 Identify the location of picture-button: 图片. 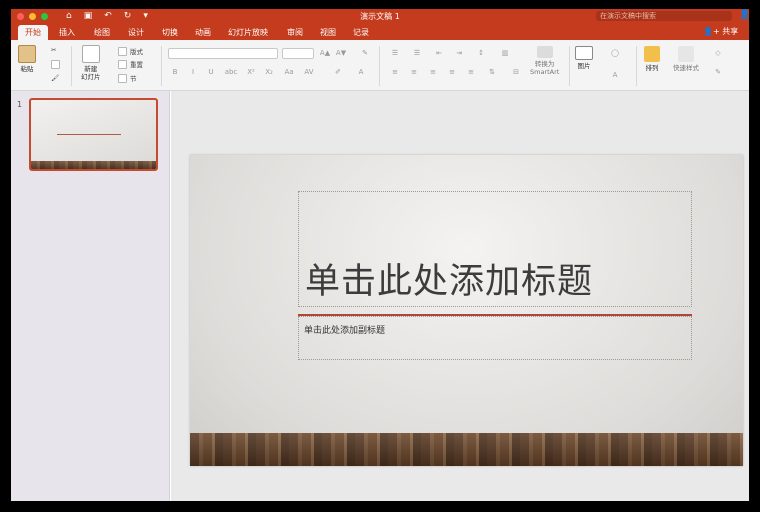
(584, 58).